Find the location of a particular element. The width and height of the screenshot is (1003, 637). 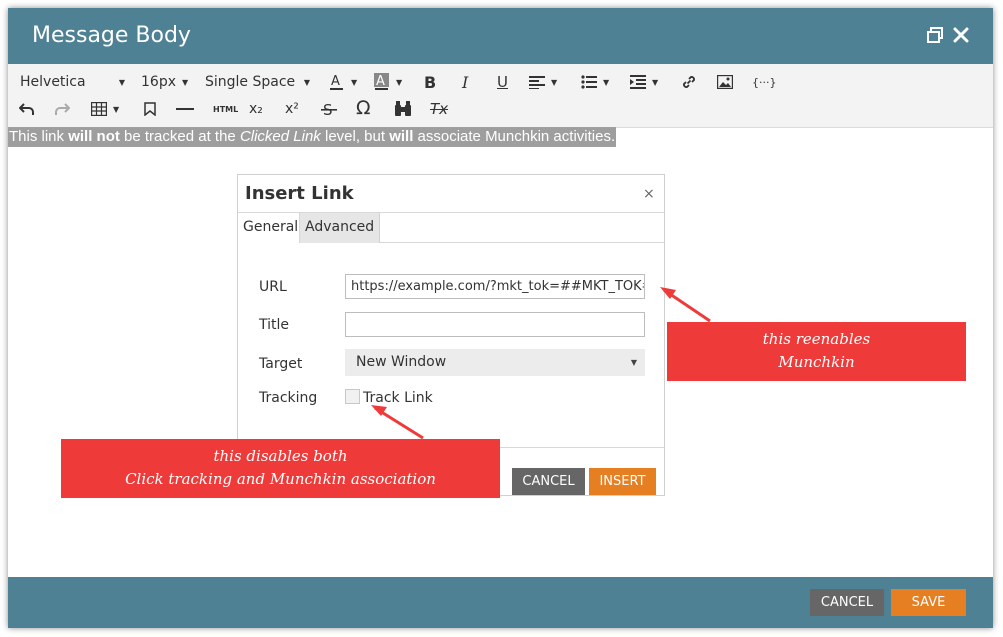

cancel-button: CANCEL is located at coordinates (847, 602).